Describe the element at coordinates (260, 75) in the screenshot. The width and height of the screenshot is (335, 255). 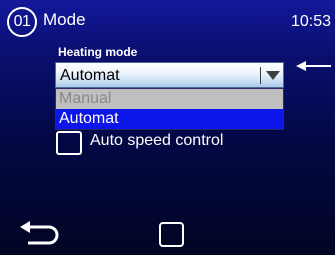
I see `select-divider` at that location.